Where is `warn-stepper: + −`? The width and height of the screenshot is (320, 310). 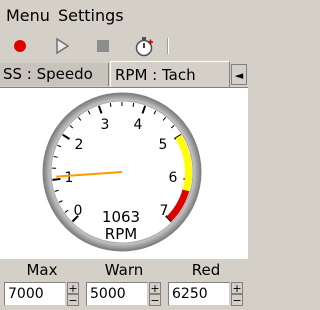 warn-stepper: + − is located at coordinates (155, 294).